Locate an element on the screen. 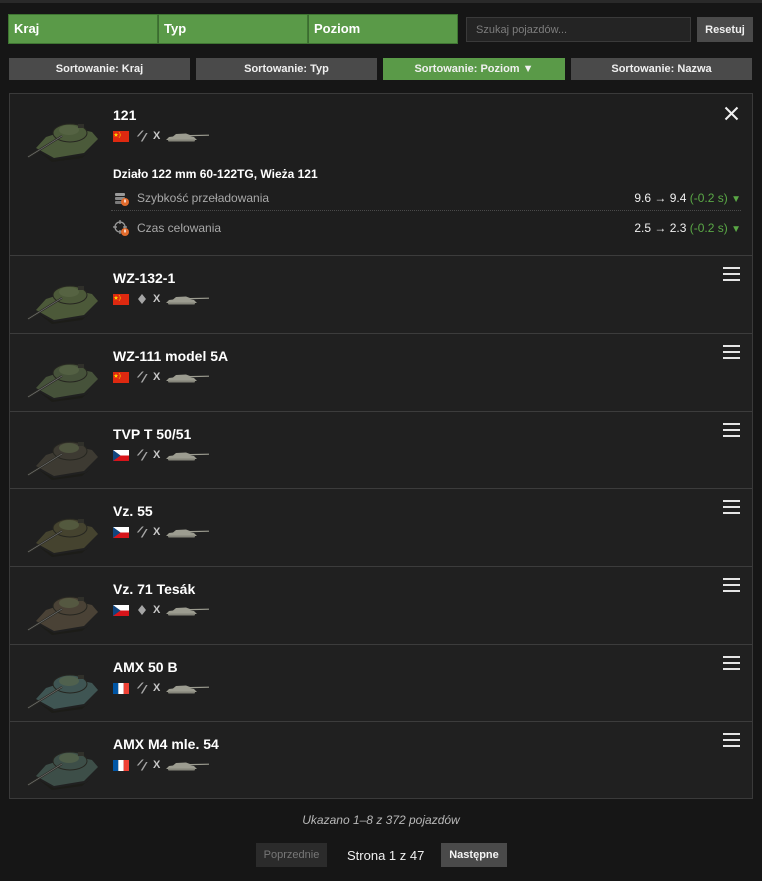 This screenshot has height=881, width=762. next-page-button: Następne is located at coordinates (474, 855).